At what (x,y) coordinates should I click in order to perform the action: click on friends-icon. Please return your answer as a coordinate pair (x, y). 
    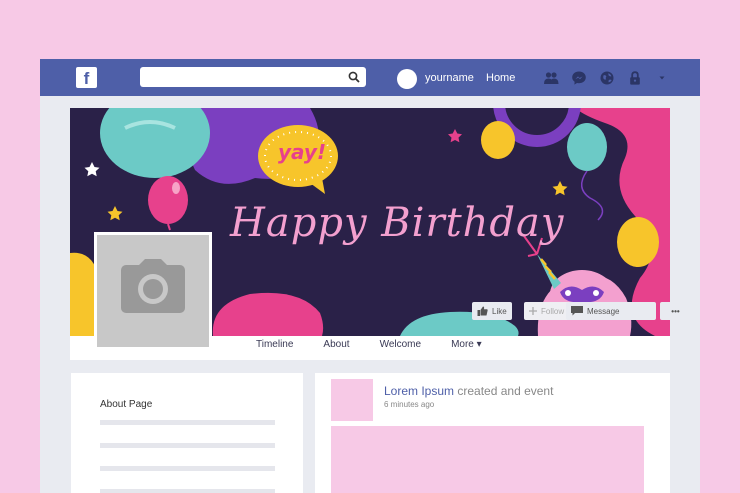
    Looking at the image, I should click on (551, 78).